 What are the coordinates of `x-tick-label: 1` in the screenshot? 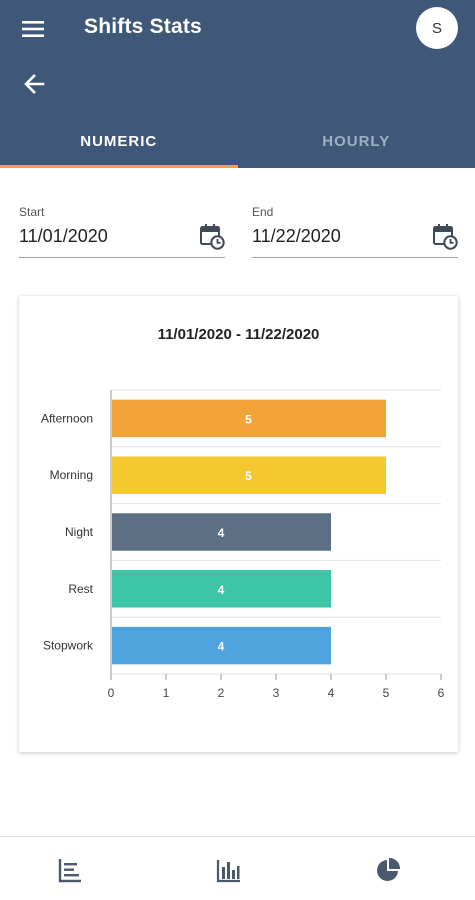 It's located at (166, 693).